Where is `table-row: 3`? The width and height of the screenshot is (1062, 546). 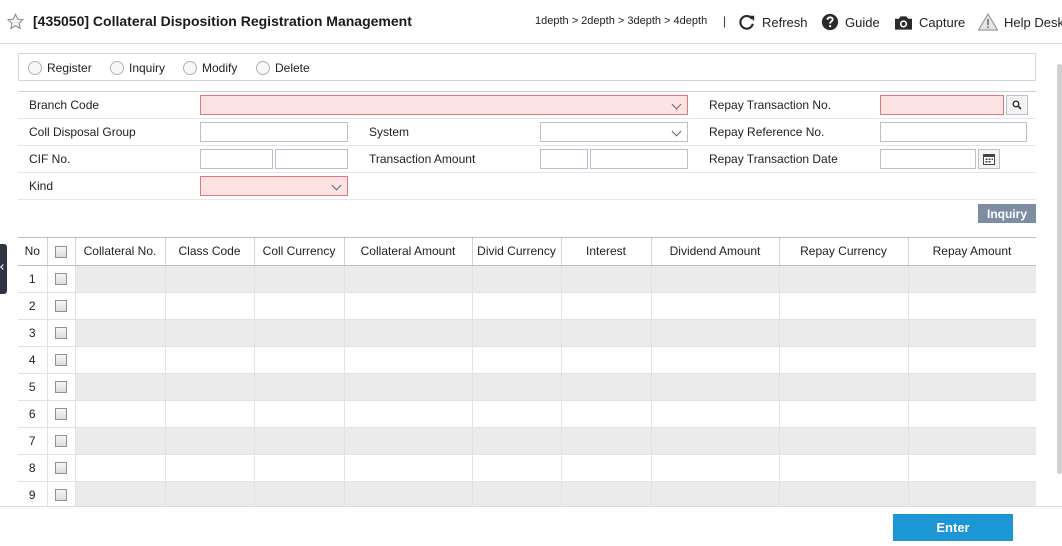 table-row: 3 is located at coordinates (527, 333).